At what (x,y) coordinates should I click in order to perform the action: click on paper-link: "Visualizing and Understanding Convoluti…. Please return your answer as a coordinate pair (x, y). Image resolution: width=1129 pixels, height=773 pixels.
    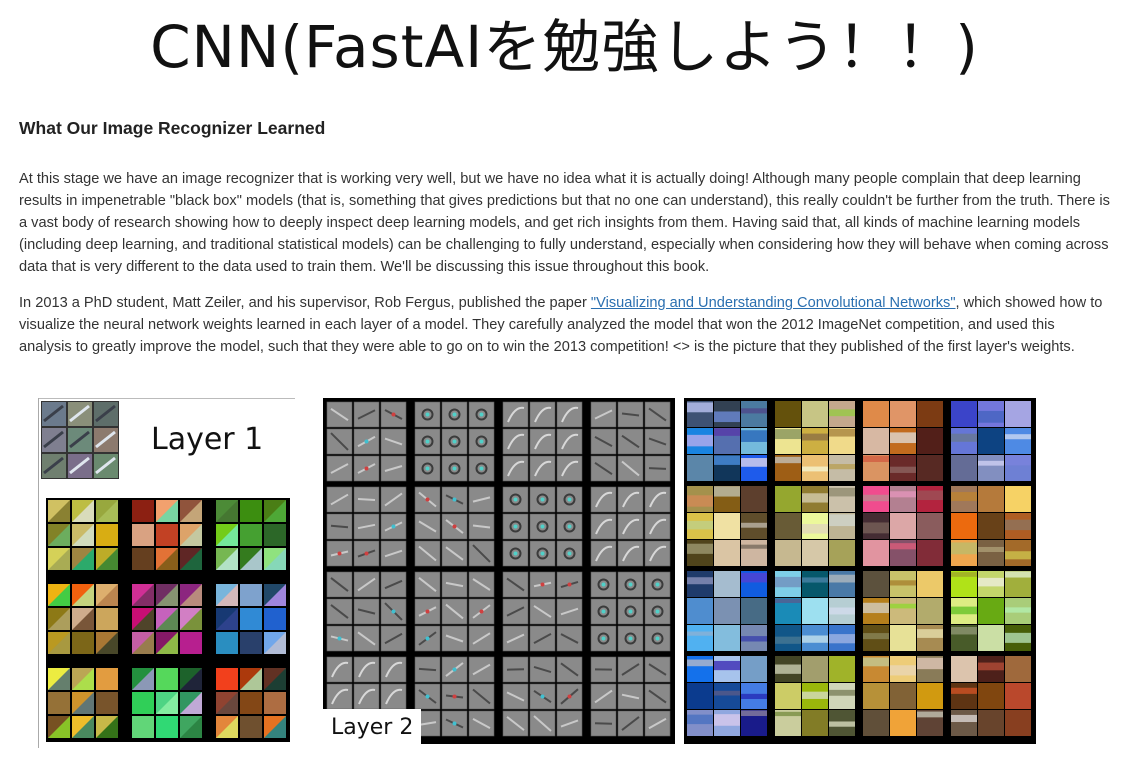
    Looking at the image, I should click on (773, 303).